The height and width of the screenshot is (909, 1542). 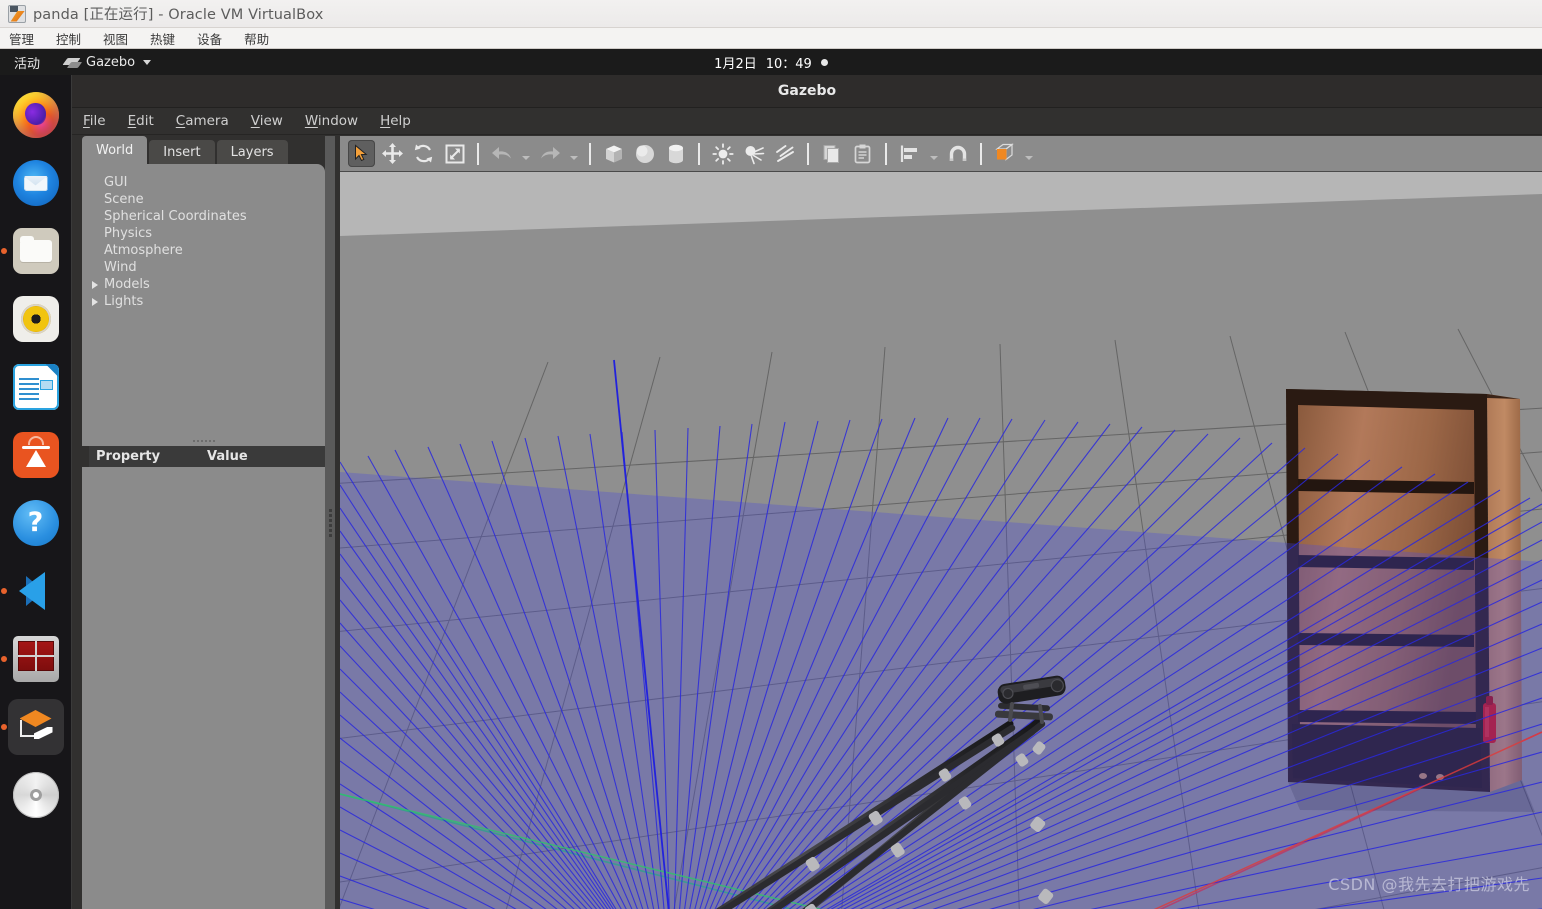 I want to click on redo-dropdown, so click(x=573, y=153).